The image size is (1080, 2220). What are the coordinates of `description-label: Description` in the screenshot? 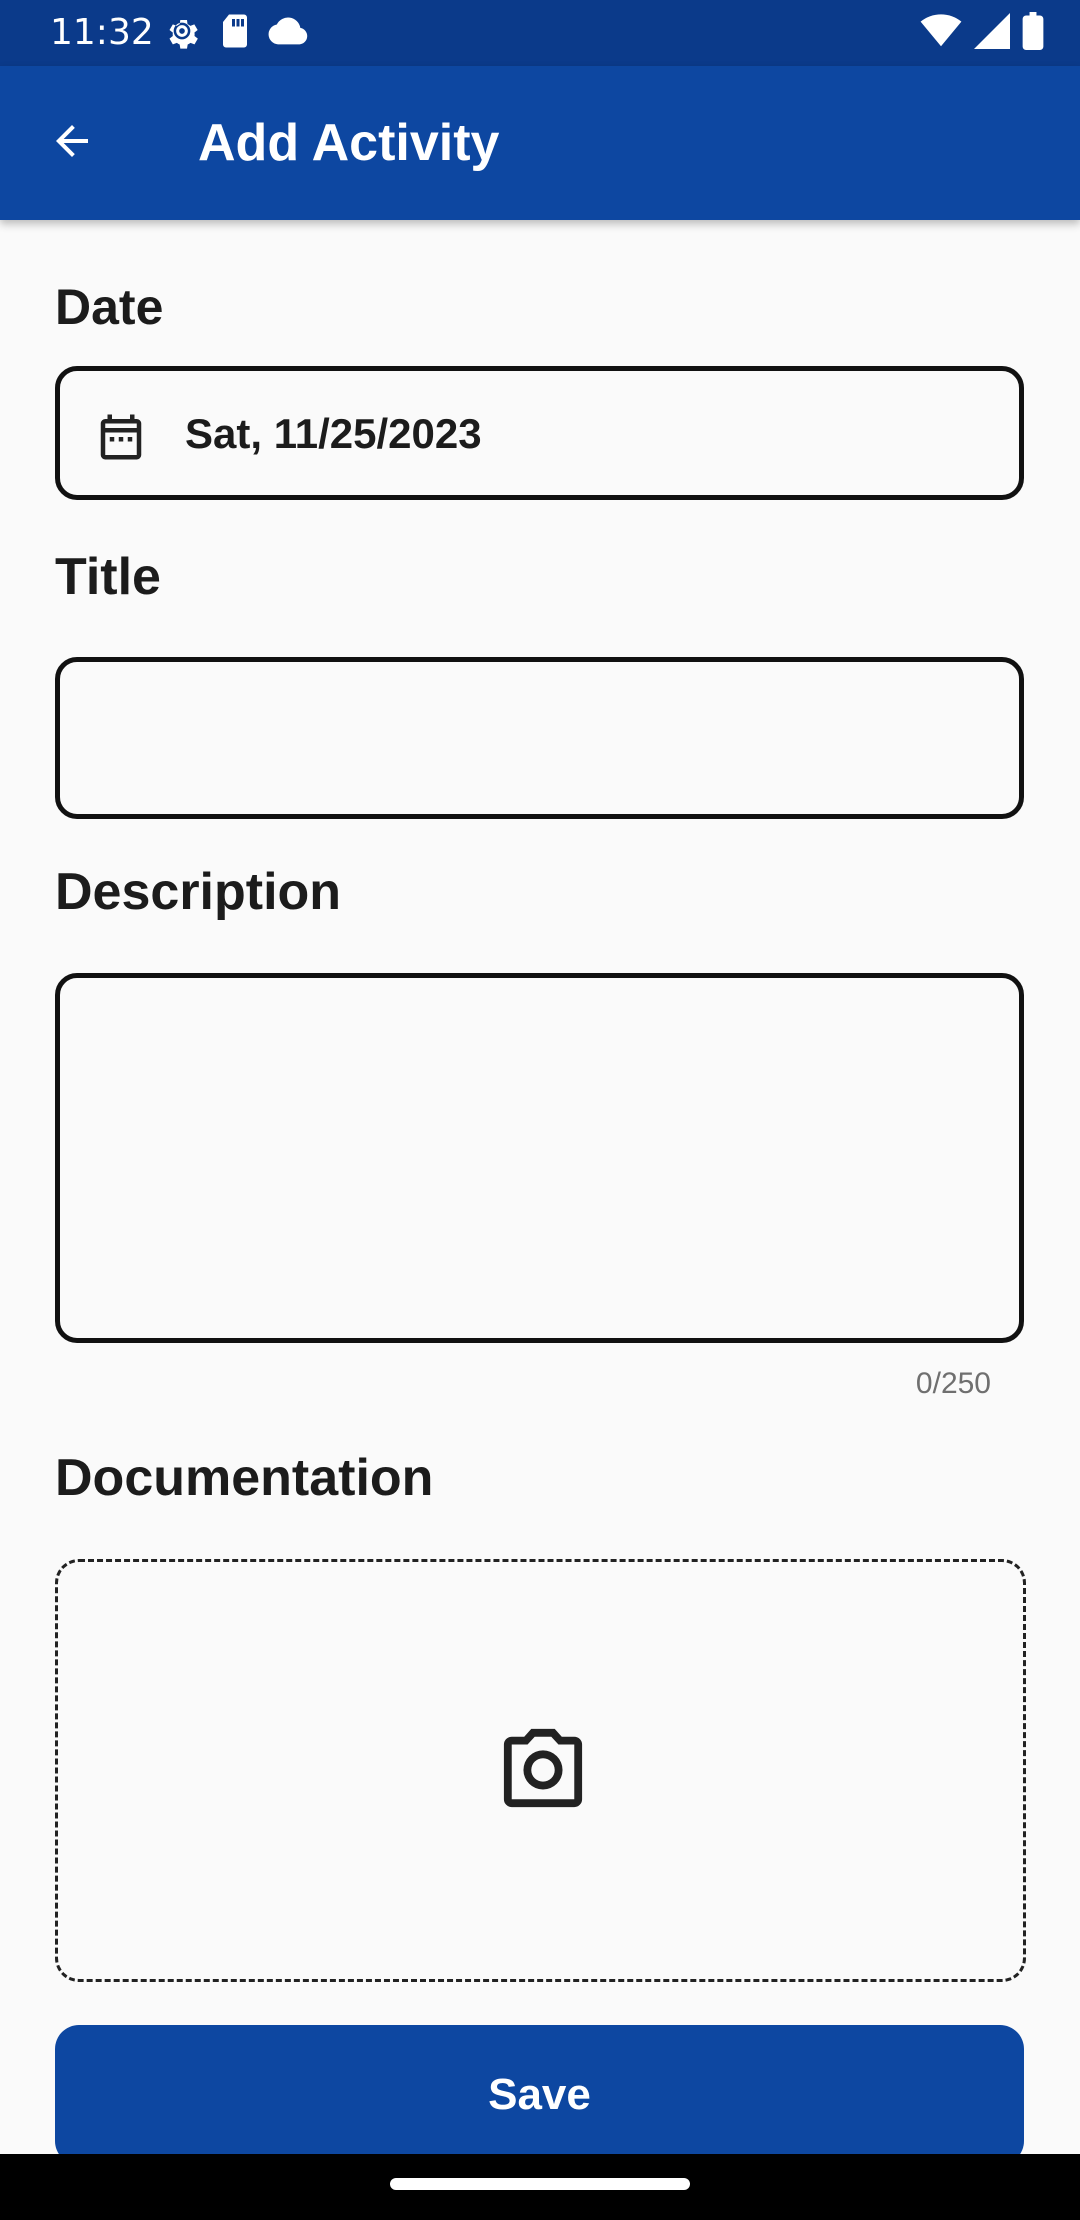 It's located at (198, 892).